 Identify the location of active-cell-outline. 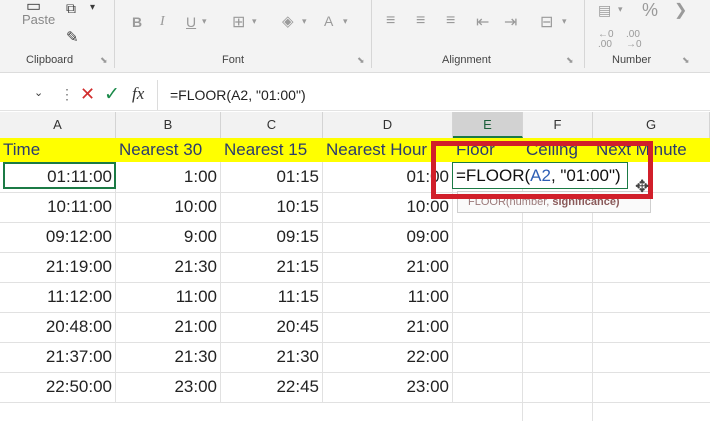
(59, 175).